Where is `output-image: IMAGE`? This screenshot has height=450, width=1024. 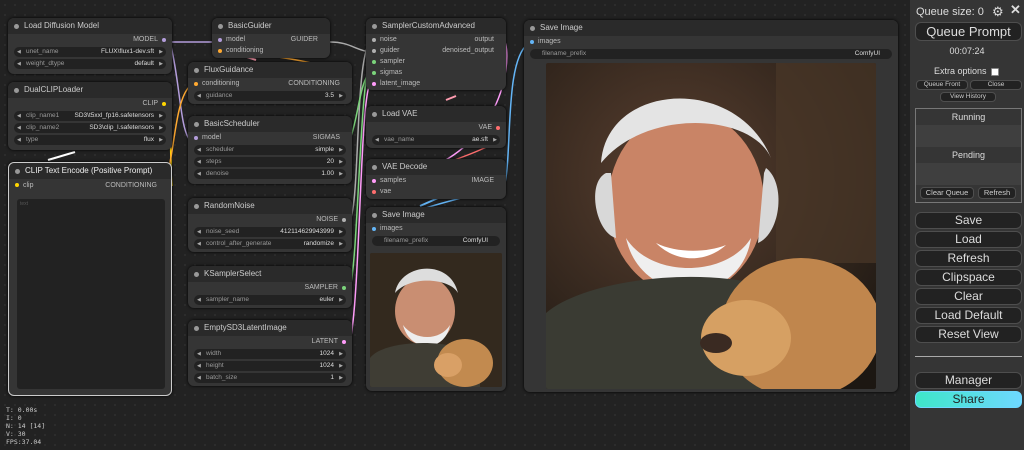 output-image: IMAGE is located at coordinates (482, 180).